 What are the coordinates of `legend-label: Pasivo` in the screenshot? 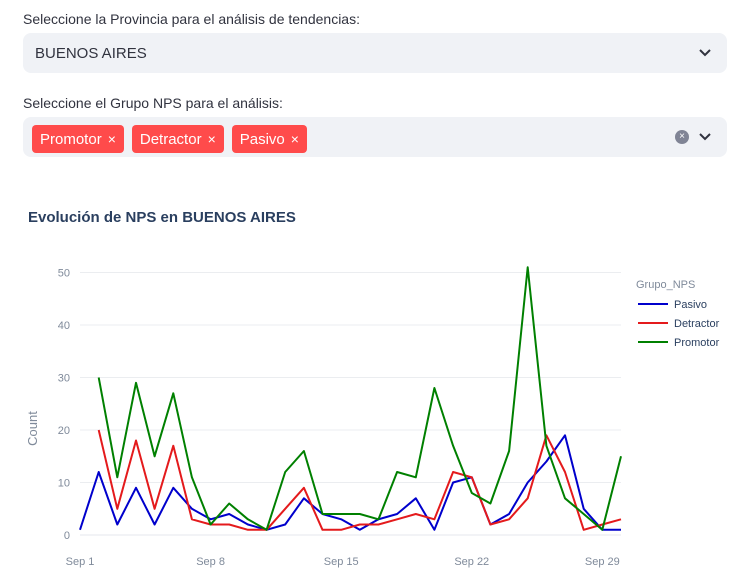 It's located at (690, 305).